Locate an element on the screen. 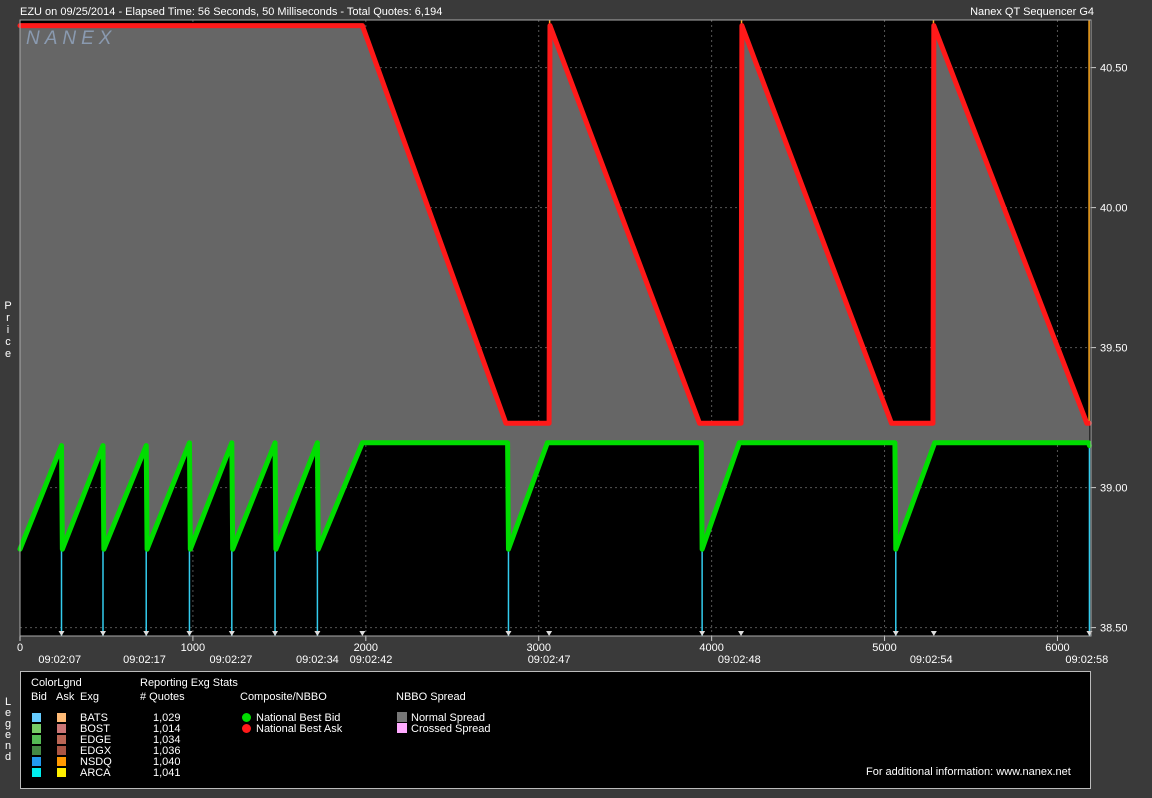 The width and height of the screenshot is (1152, 798). x-tick-label: 2000 is located at coordinates (366, 648).